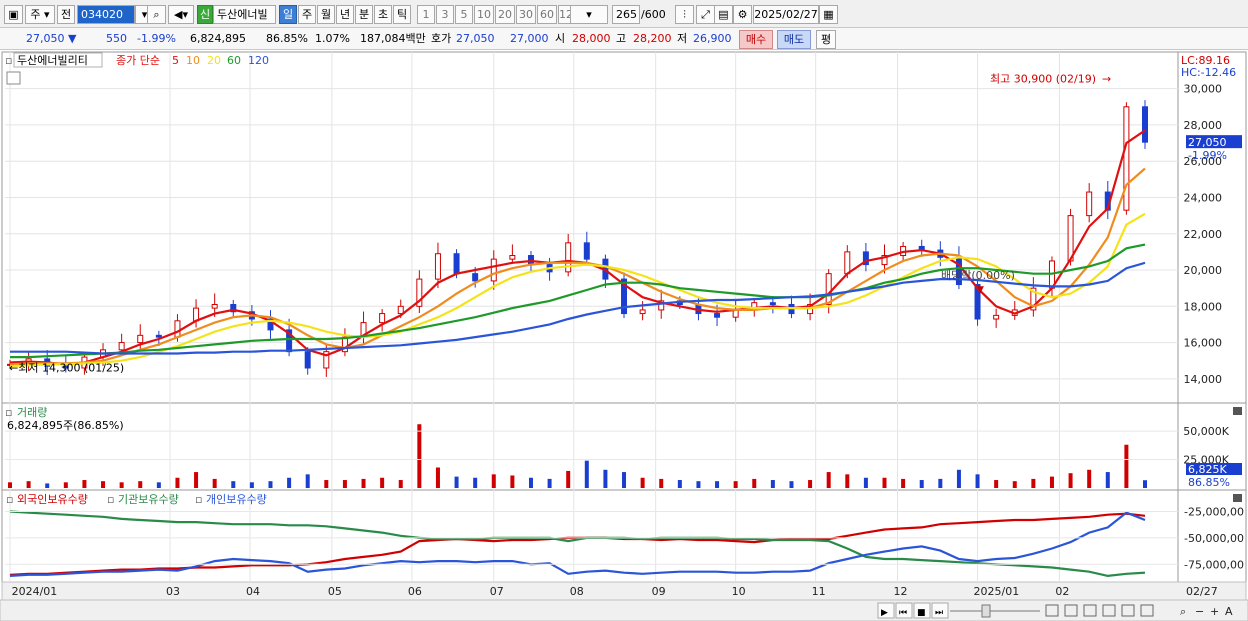 This screenshot has width=1248, height=621. What do you see at coordinates (13, 78) in the screenshot?
I see `grid-icon` at bounding box center [13, 78].